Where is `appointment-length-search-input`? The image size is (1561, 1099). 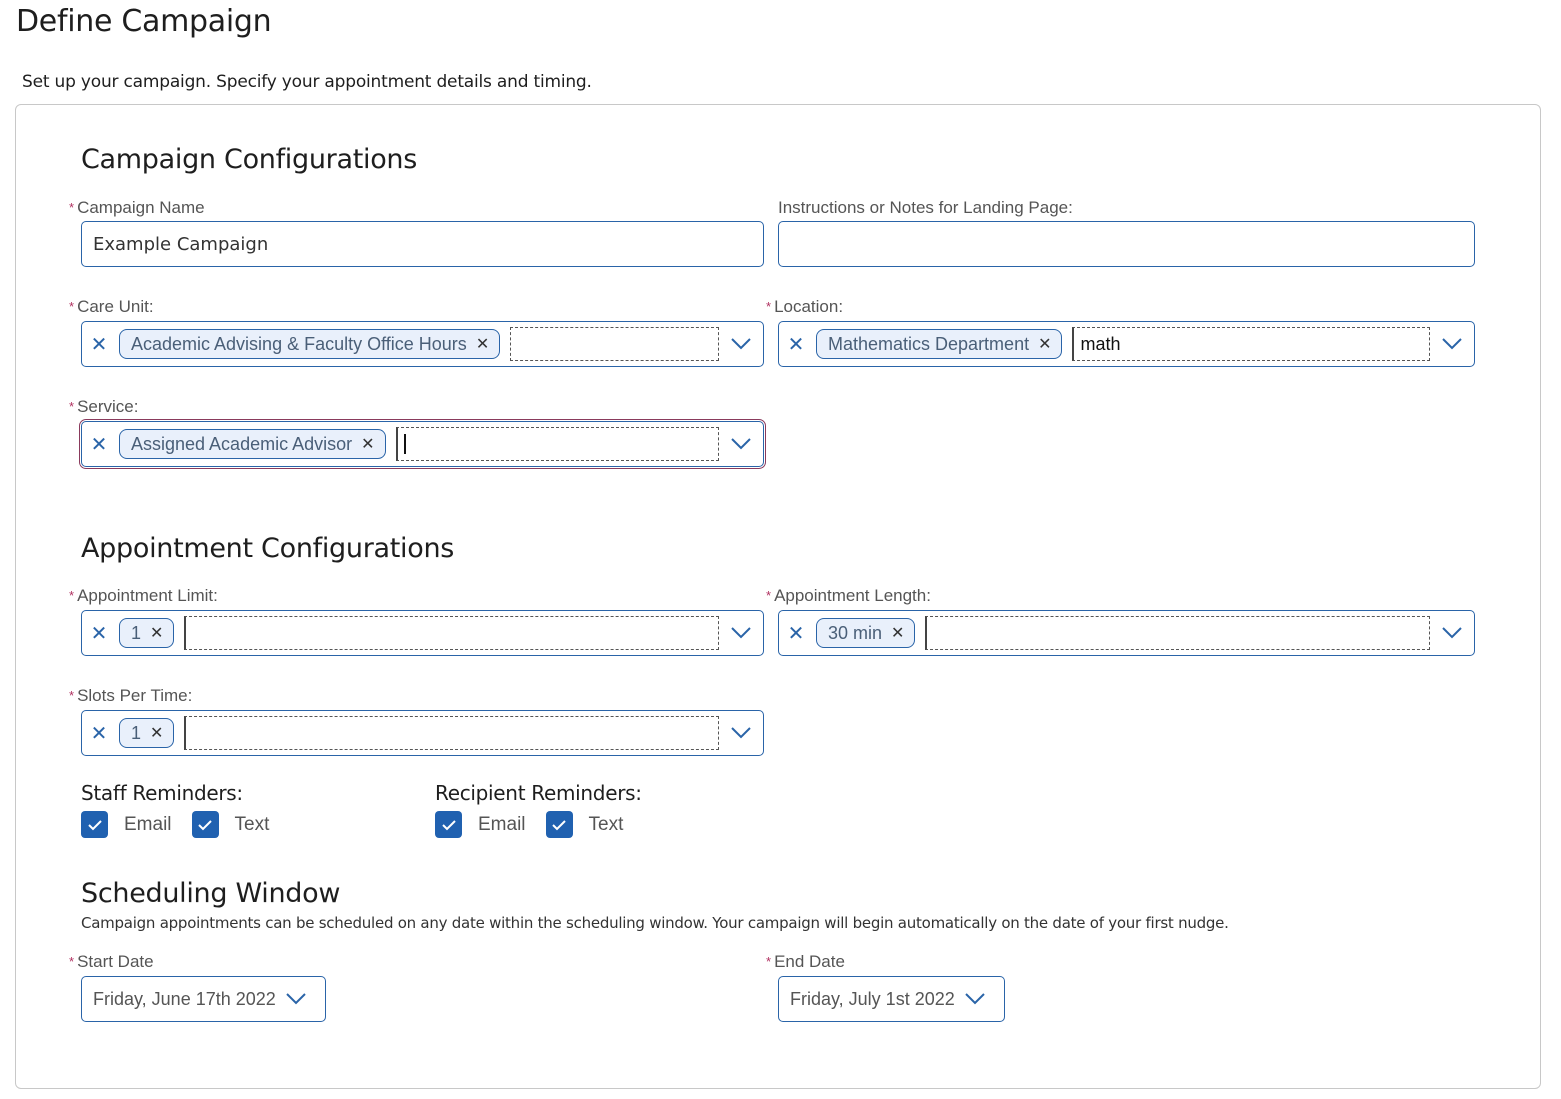
appointment-length-search-input is located at coordinates (1177, 633).